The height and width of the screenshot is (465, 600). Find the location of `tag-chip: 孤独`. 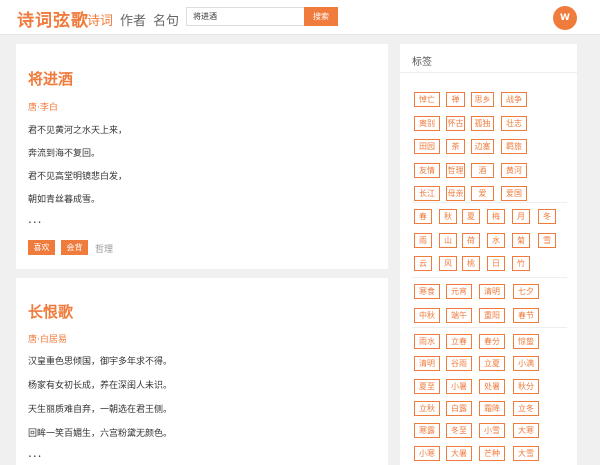

tag-chip: 孤独 is located at coordinates (482, 123).